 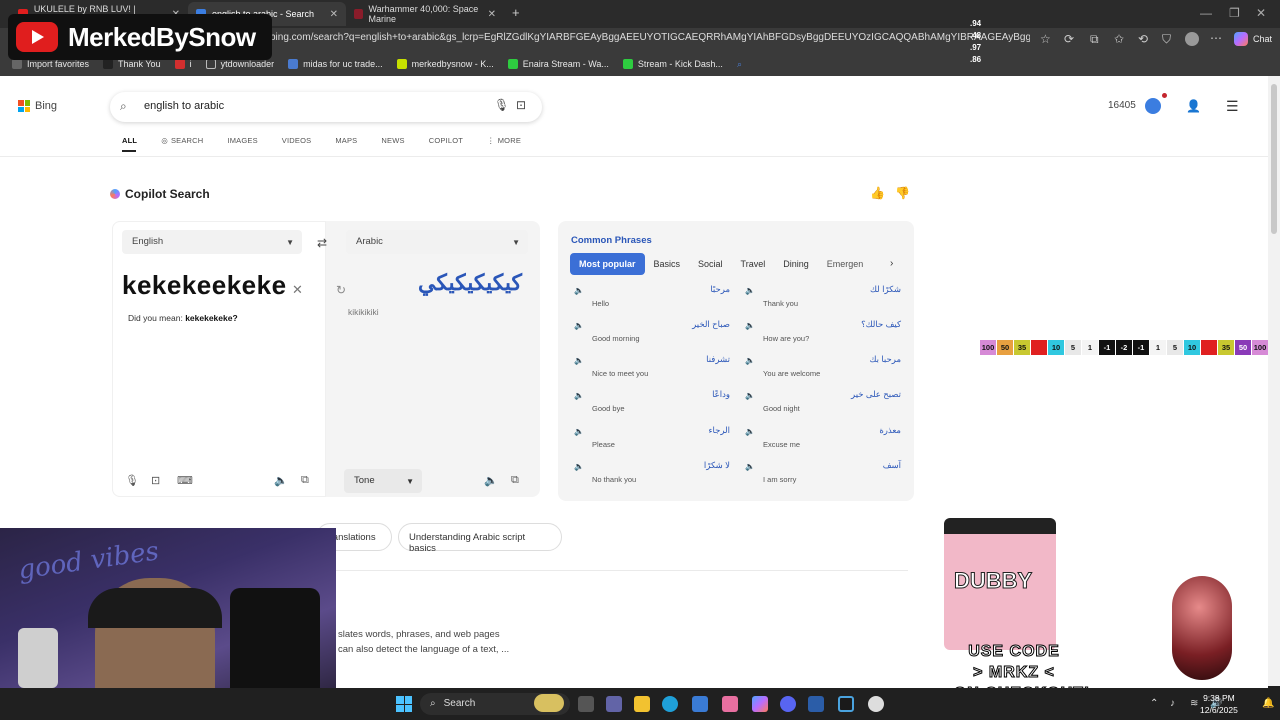 What do you see at coordinates (700, 704) in the screenshot?
I see `store-icon` at bounding box center [700, 704].